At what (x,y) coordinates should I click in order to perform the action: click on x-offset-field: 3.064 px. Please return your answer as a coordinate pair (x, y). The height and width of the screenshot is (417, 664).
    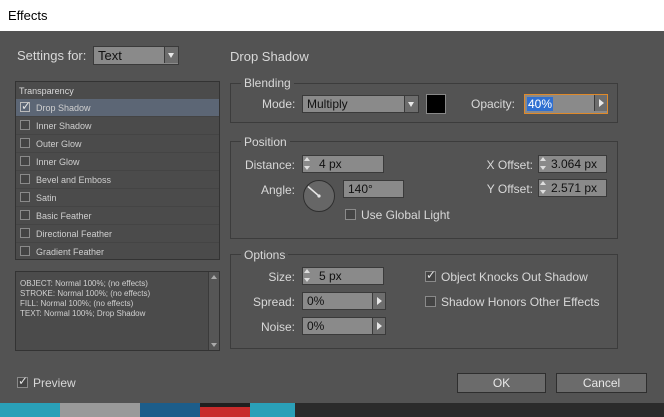
    Looking at the image, I should click on (572, 164).